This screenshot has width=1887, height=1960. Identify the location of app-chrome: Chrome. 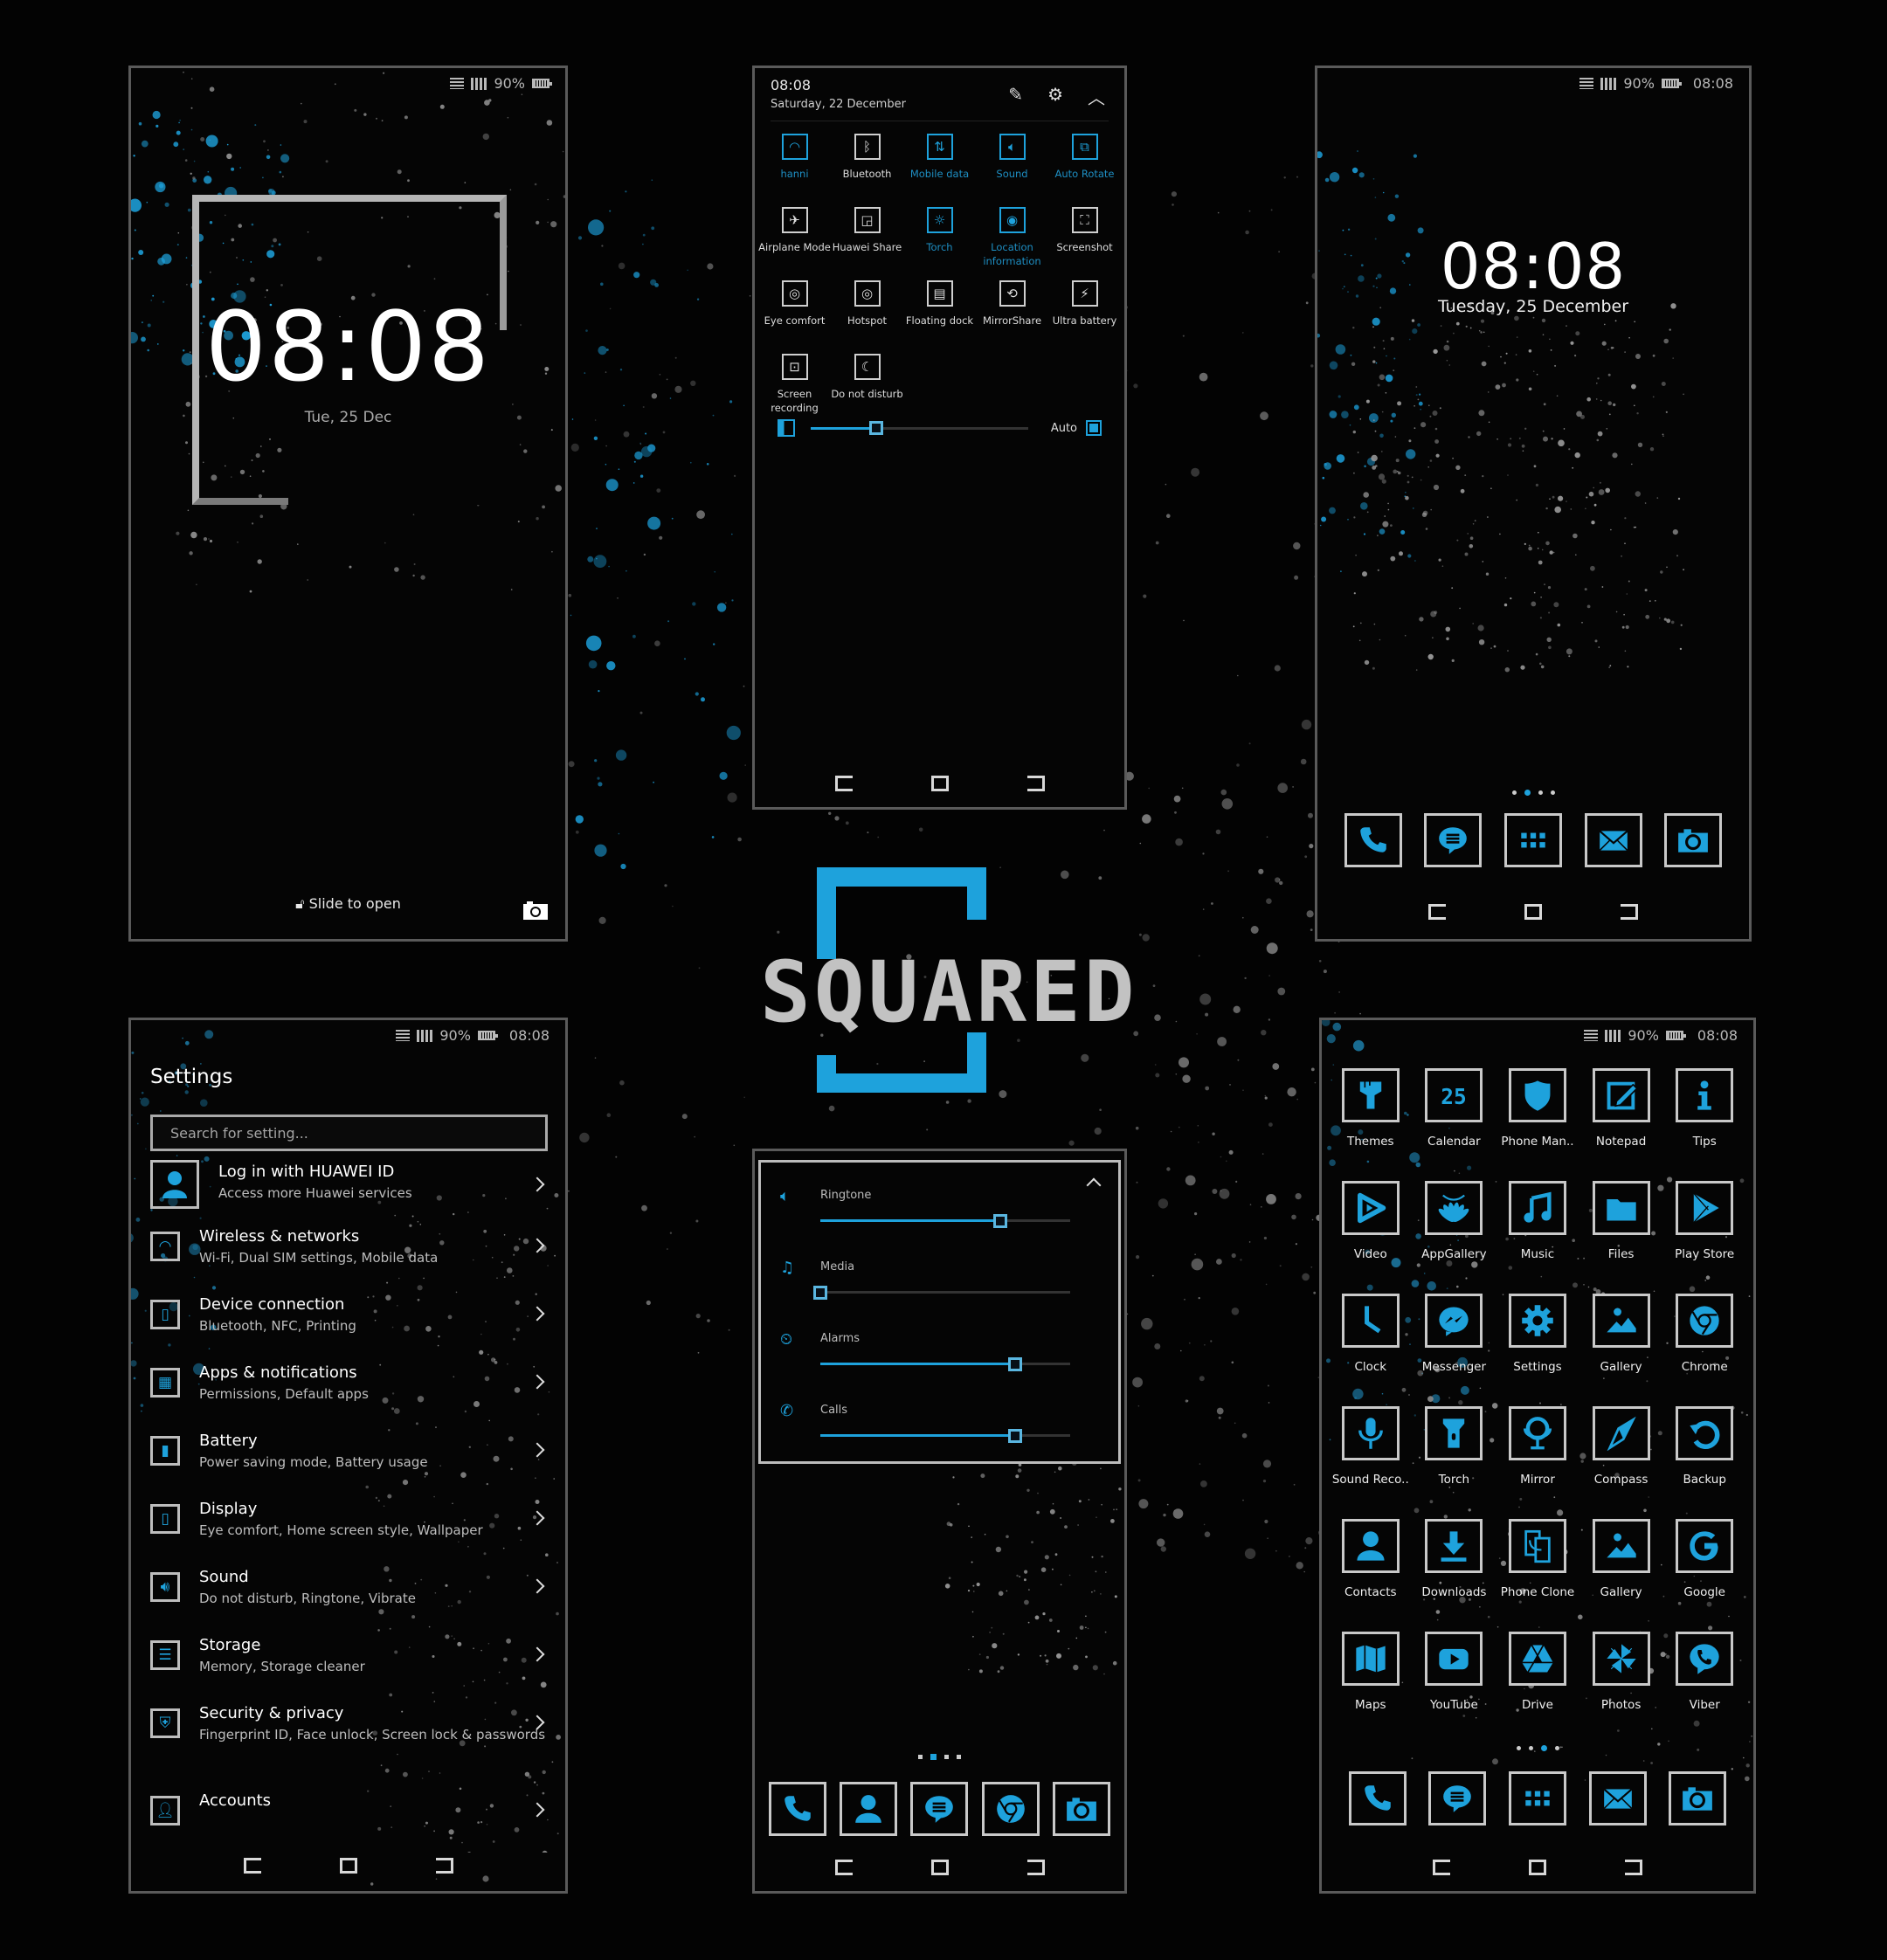
(1704, 1350).